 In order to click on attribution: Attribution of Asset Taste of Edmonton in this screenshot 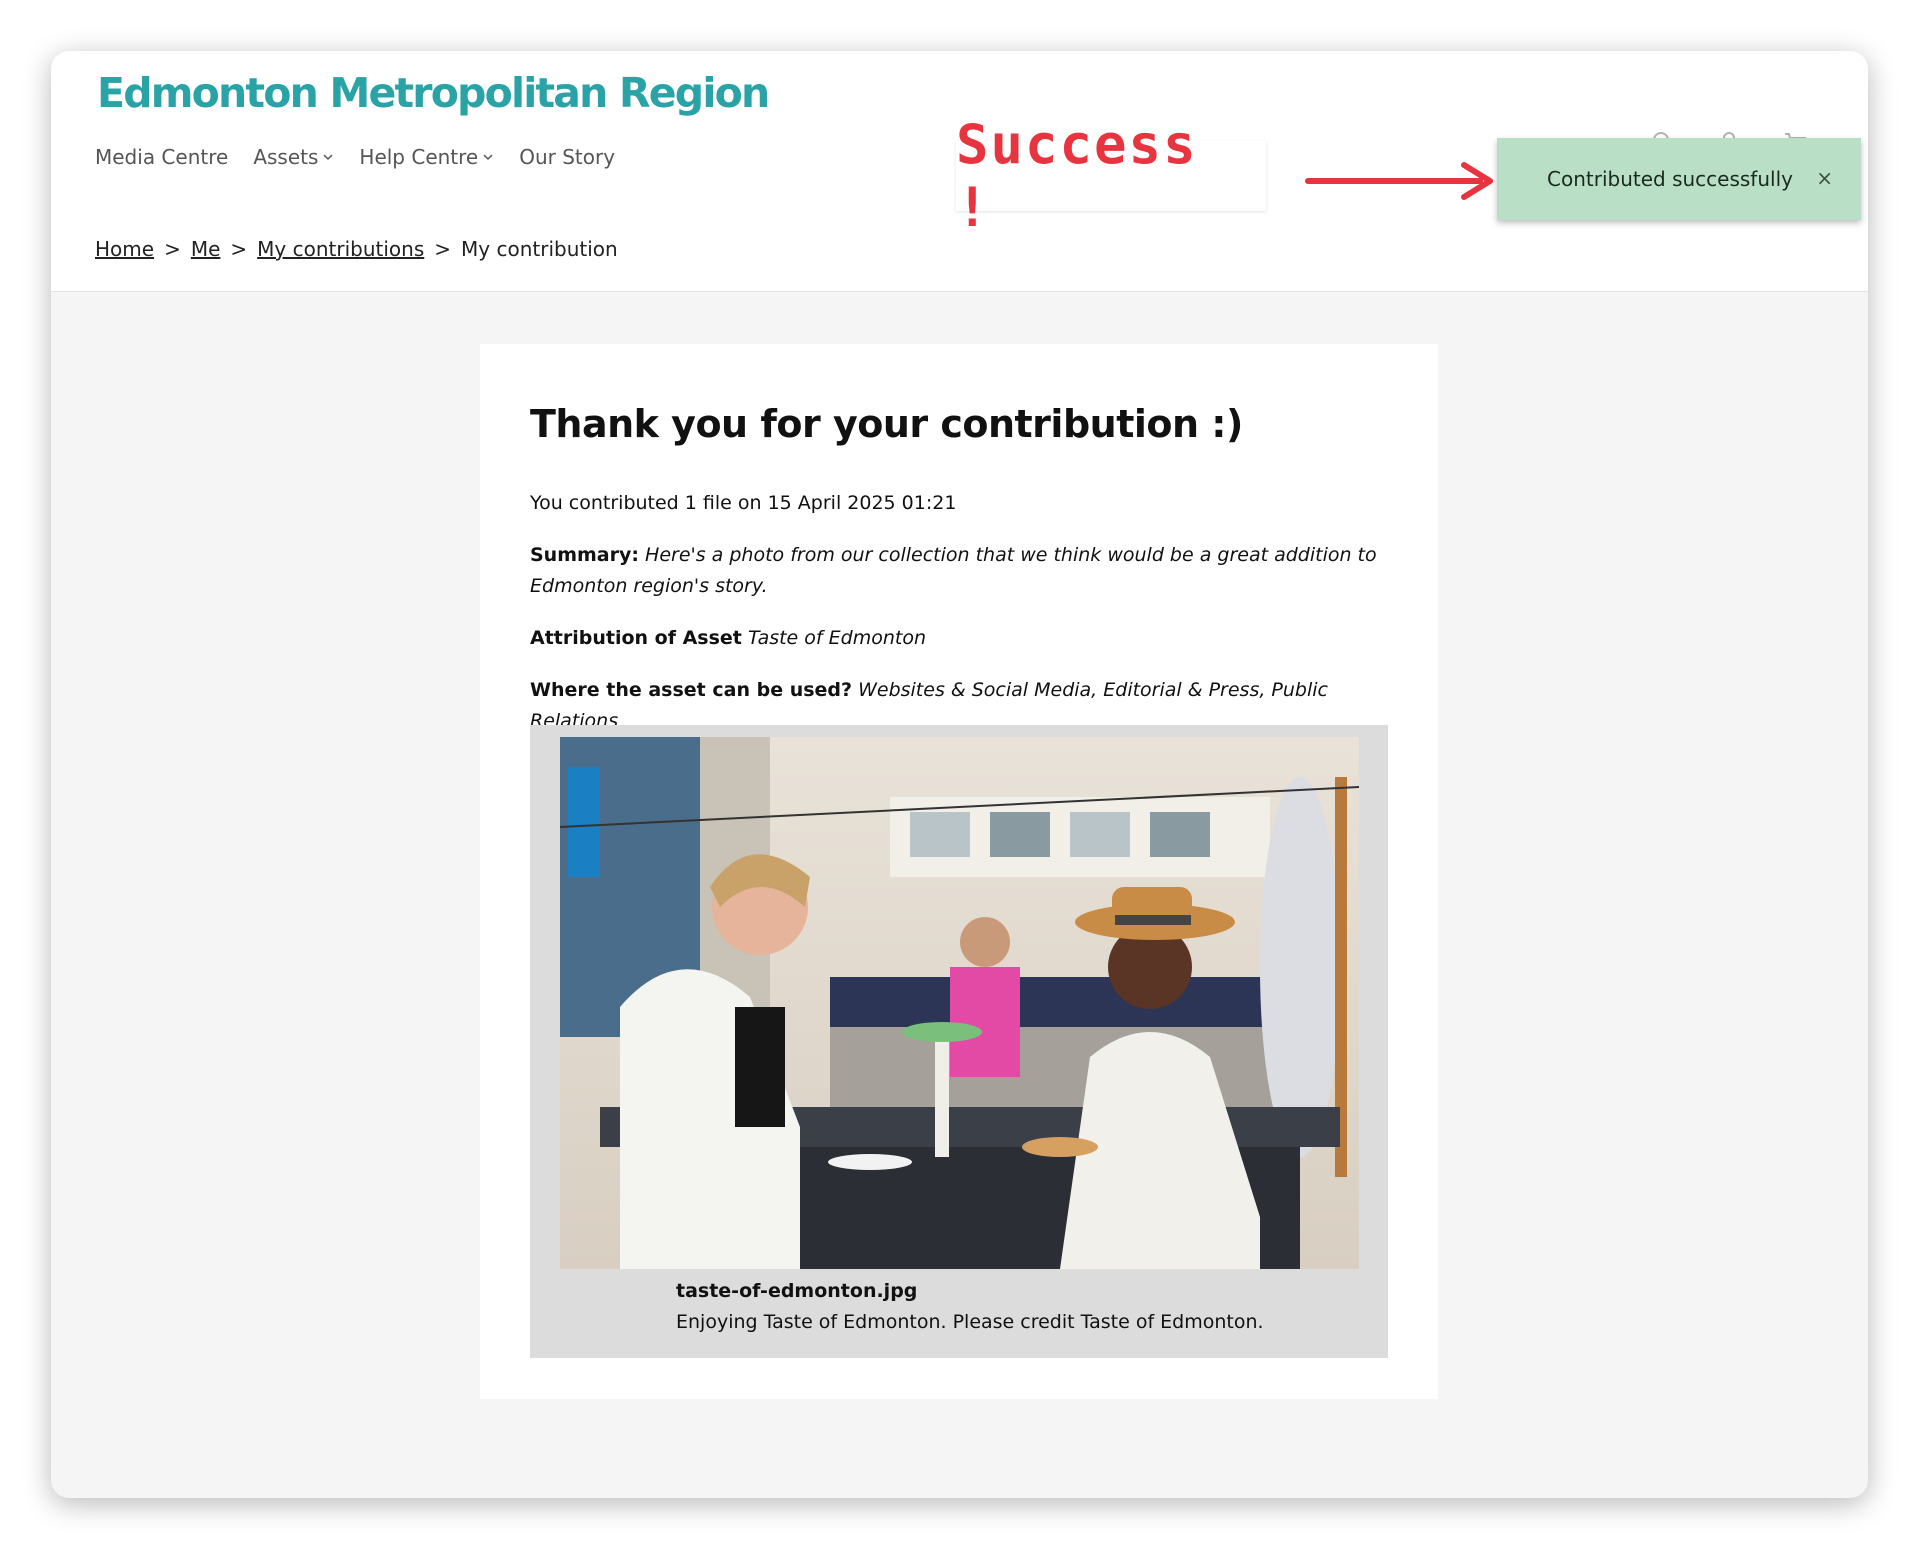, I will do `click(965, 638)`.